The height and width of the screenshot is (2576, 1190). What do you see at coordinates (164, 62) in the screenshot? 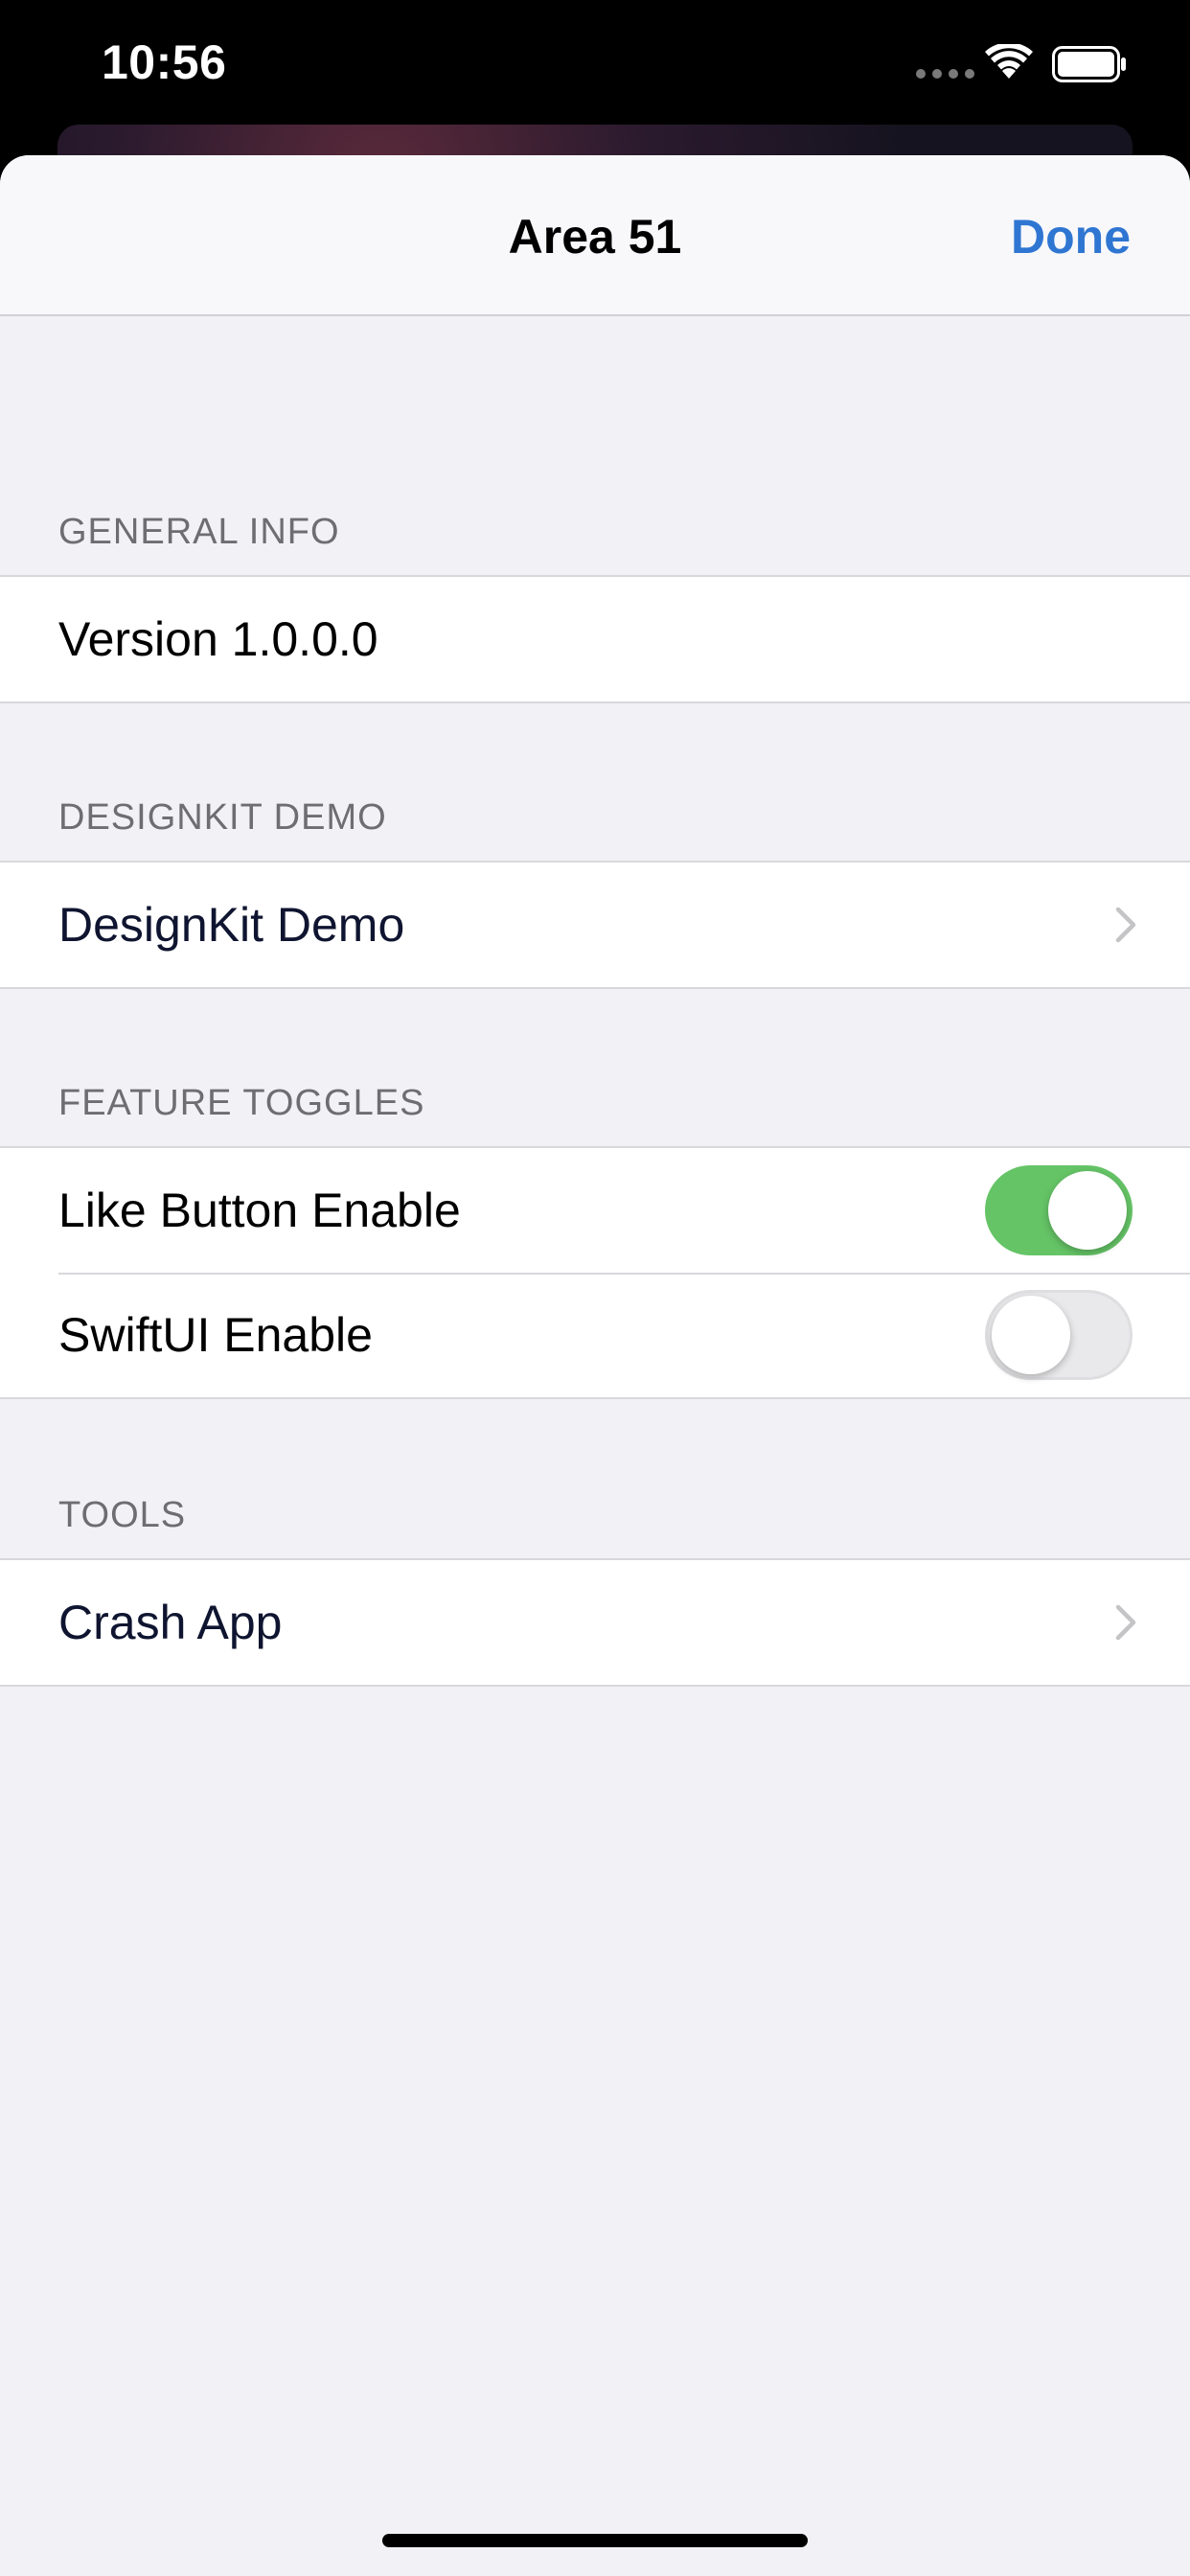
I see `status-time: 10:56` at bounding box center [164, 62].